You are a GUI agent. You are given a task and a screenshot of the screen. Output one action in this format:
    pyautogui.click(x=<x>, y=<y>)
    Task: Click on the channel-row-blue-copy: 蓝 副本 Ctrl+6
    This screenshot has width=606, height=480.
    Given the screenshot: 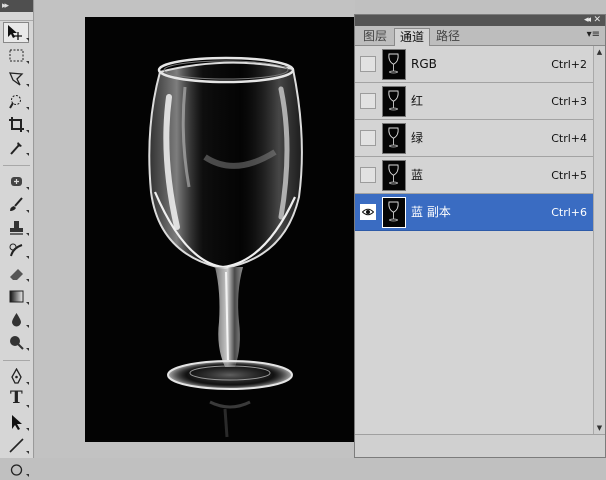 What is the action you would take?
    pyautogui.click(x=474, y=212)
    